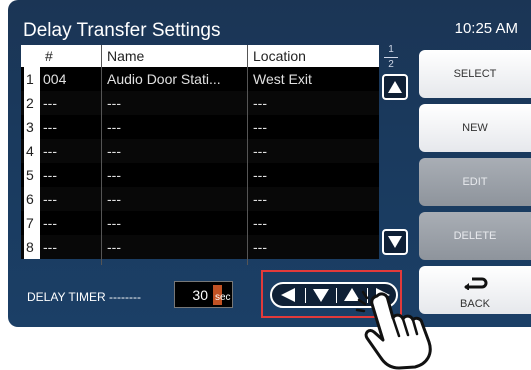 The image size is (531, 370). What do you see at coordinates (32, 151) in the screenshot?
I see `row-index: 4` at bounding box center [32, 151].